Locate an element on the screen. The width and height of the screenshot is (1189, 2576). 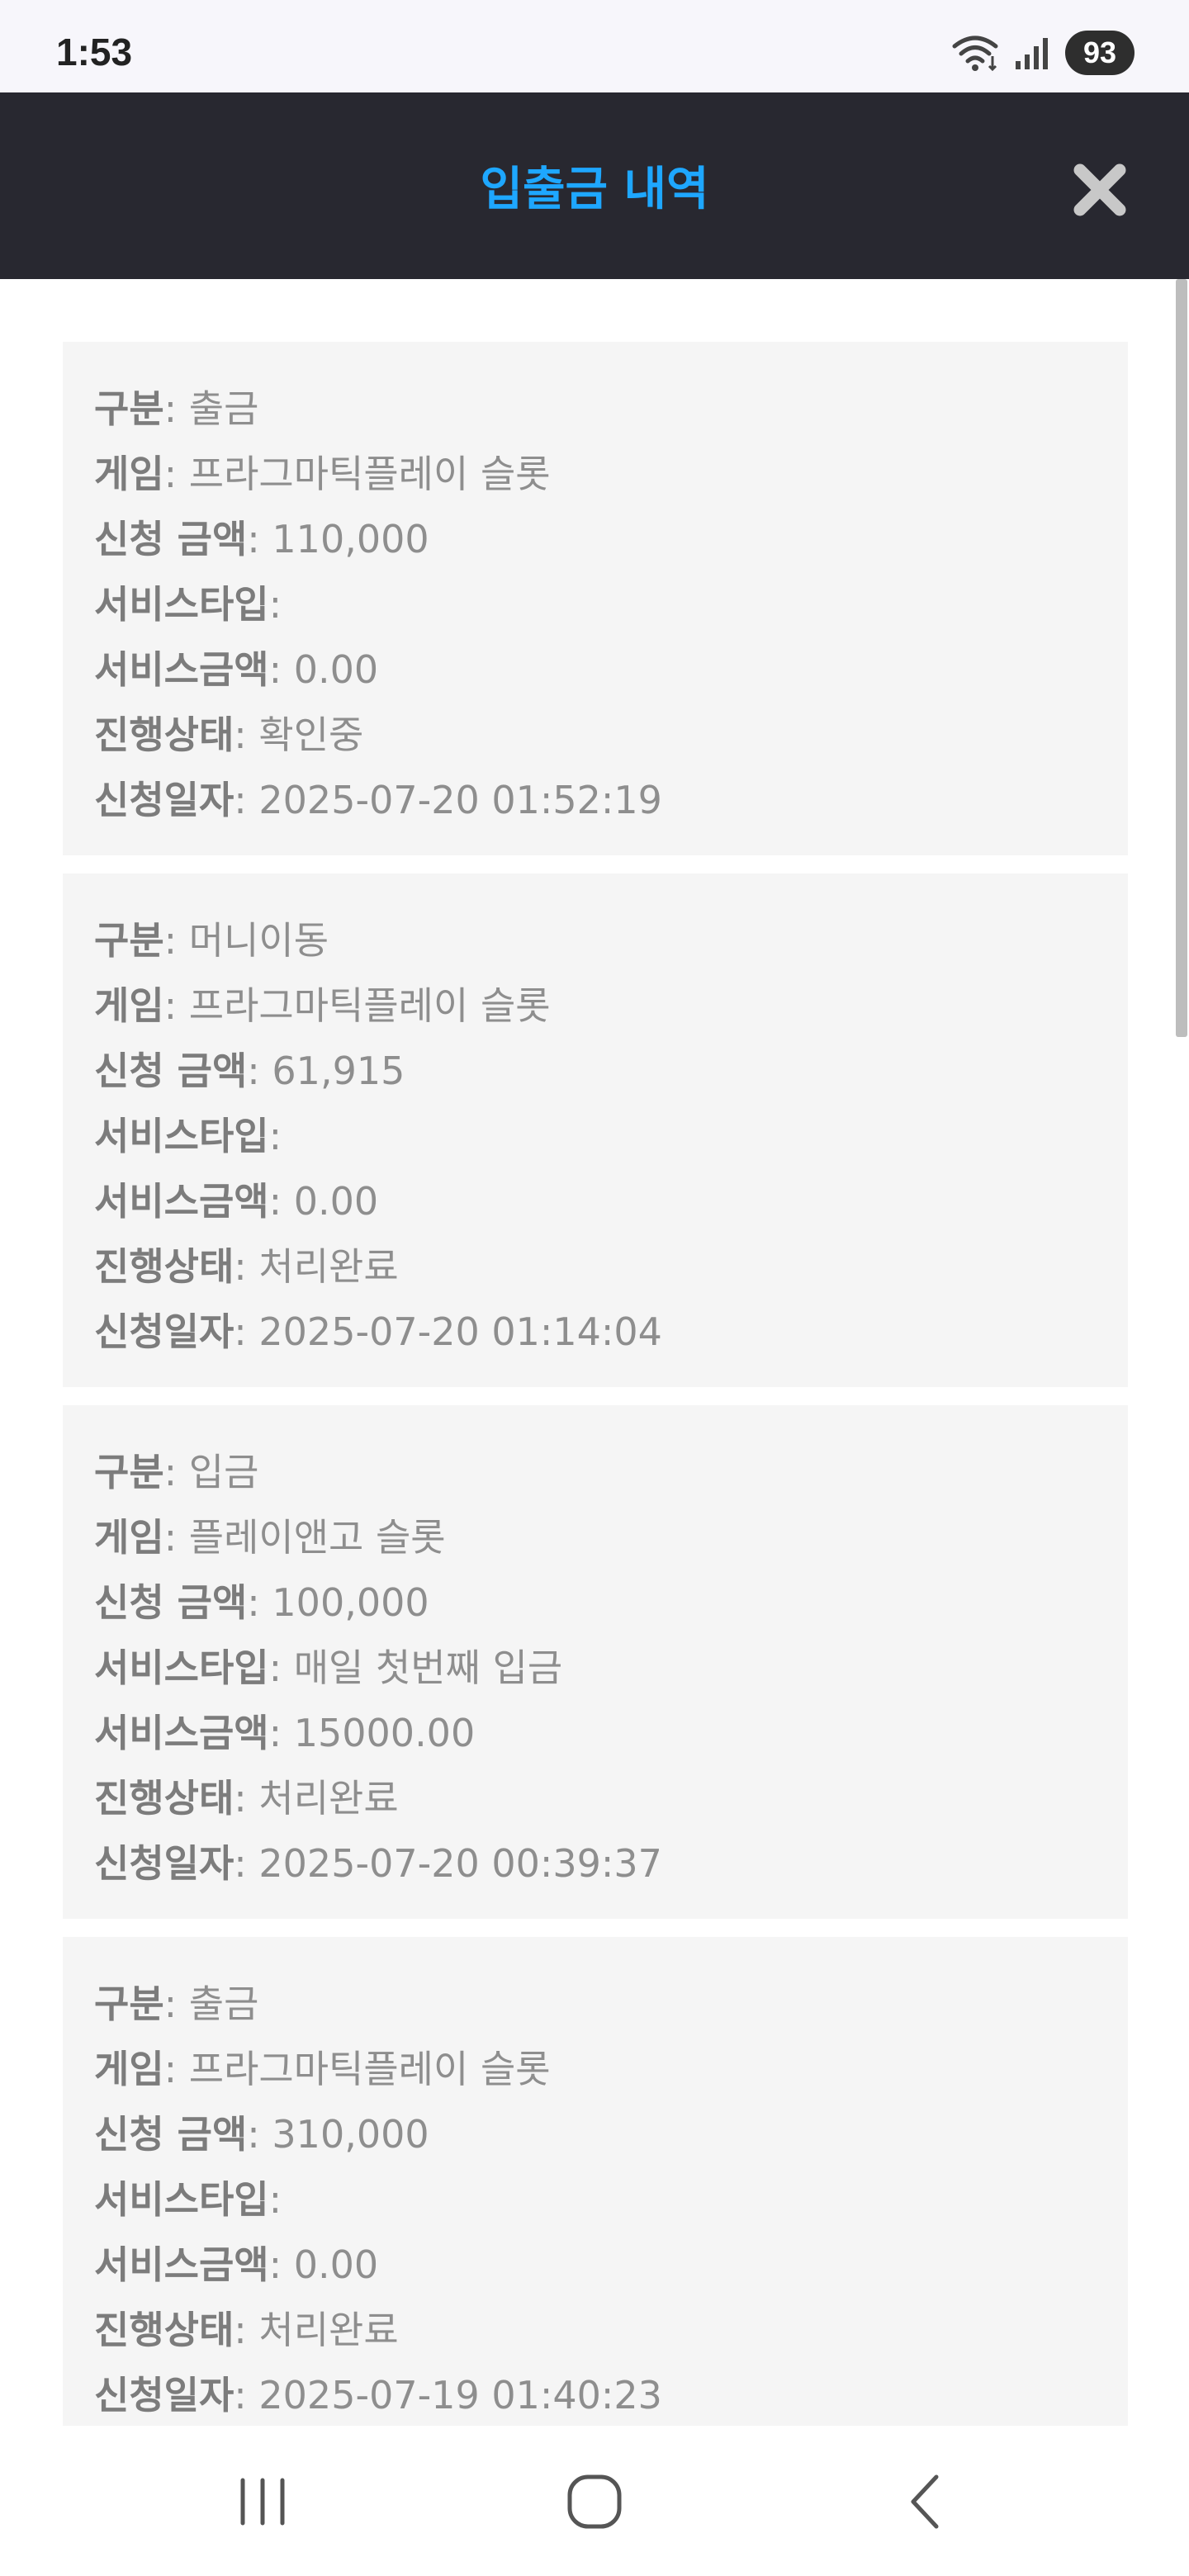
row-service-amount: 서비스금액: 15000.00 is located at coordinates (378, 1733).